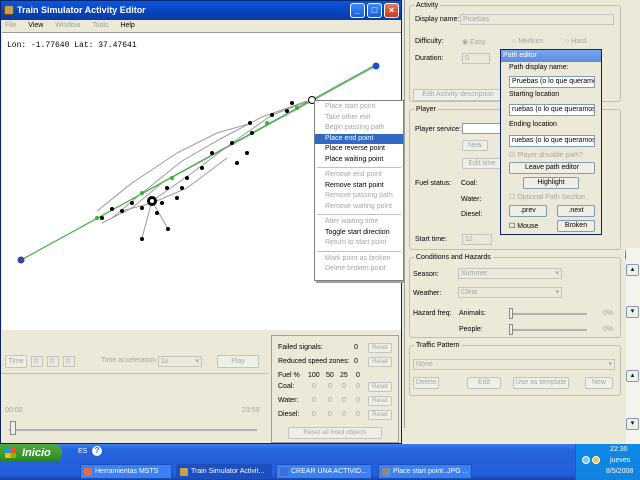 The image size is (640, 480). What do you see at coordinates (380, 415) in the screenshot?
I see `reset-diesel-button: Reset` at bounding box center [380, 415].